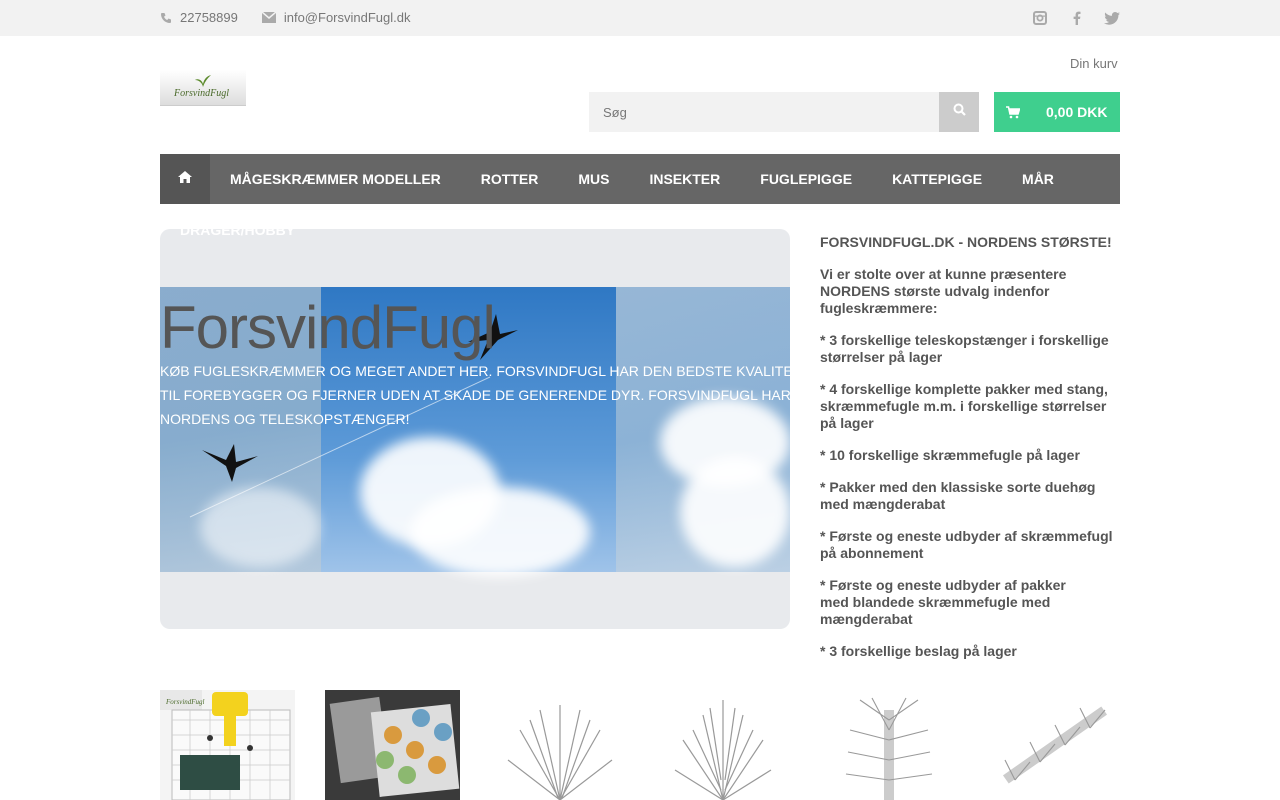 This screenshot has width=1280, height=800. Describe the element at coordinates (185, 702) in the screenshot. I see `svg-text: ForsvindFugl` at that location.